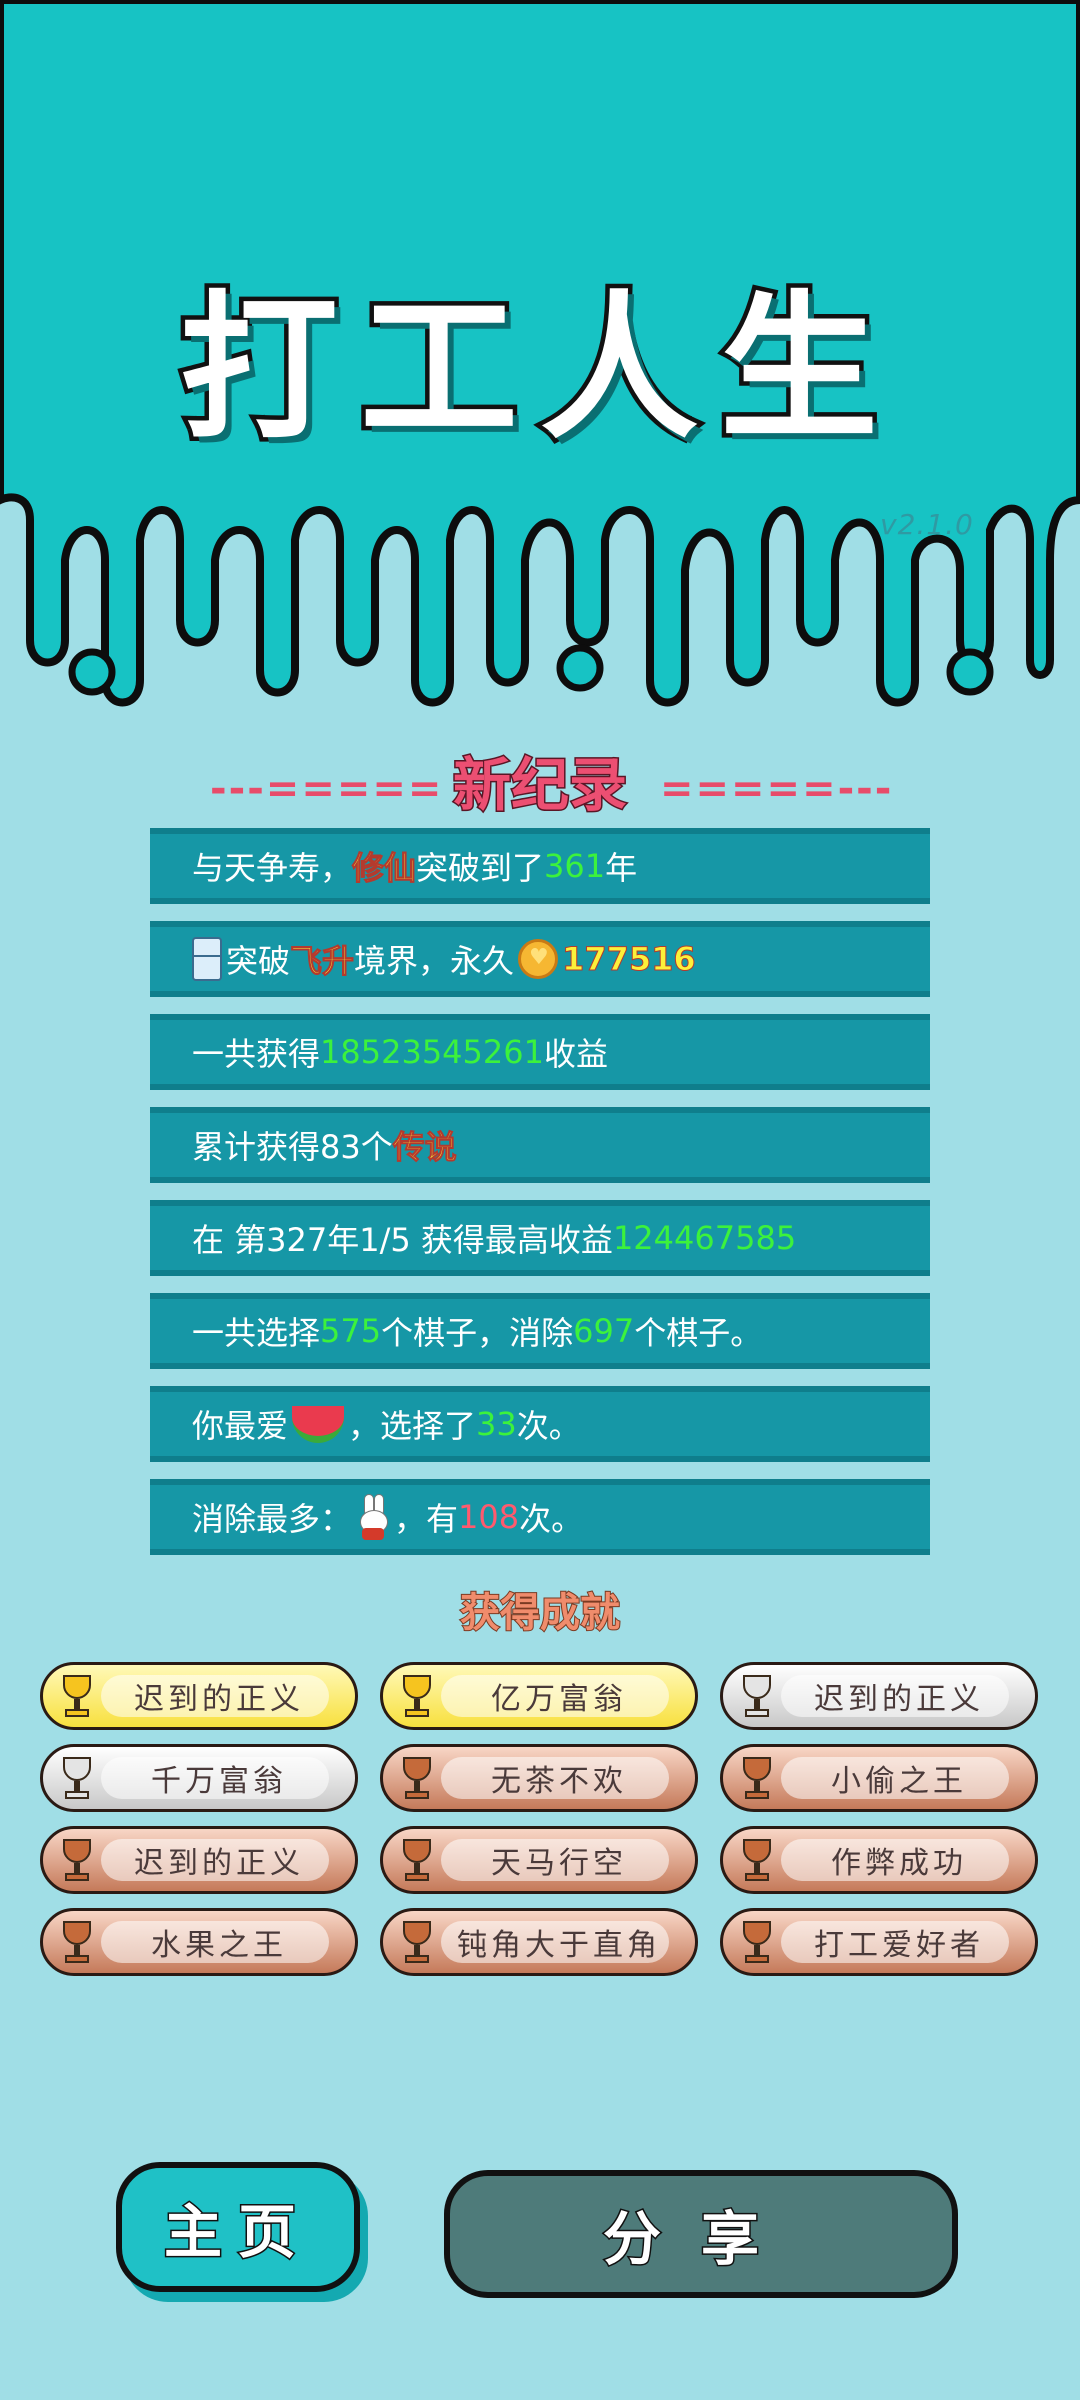  Describe the element at coordinates (539, 1696) in the screenshot. I see `achievement-badge: 亿万富翁` at that location.